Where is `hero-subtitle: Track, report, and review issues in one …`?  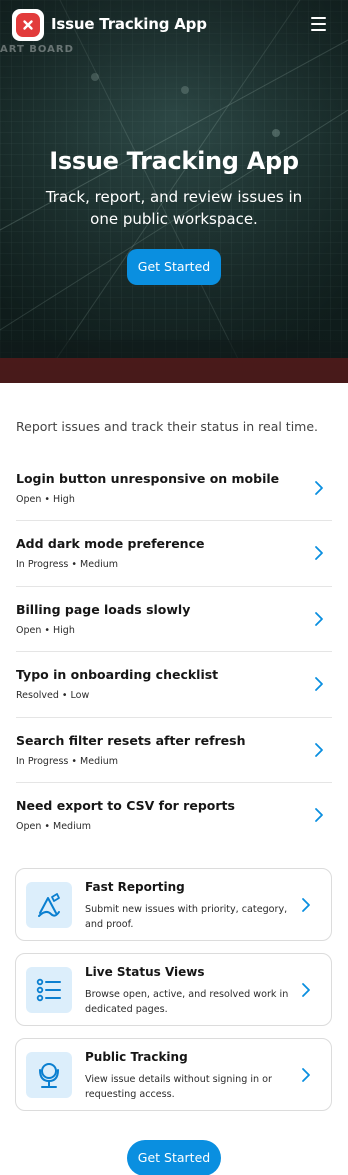
hero-subtitle: Track, report, and review issues in one … is located at coordinates (174, 208).